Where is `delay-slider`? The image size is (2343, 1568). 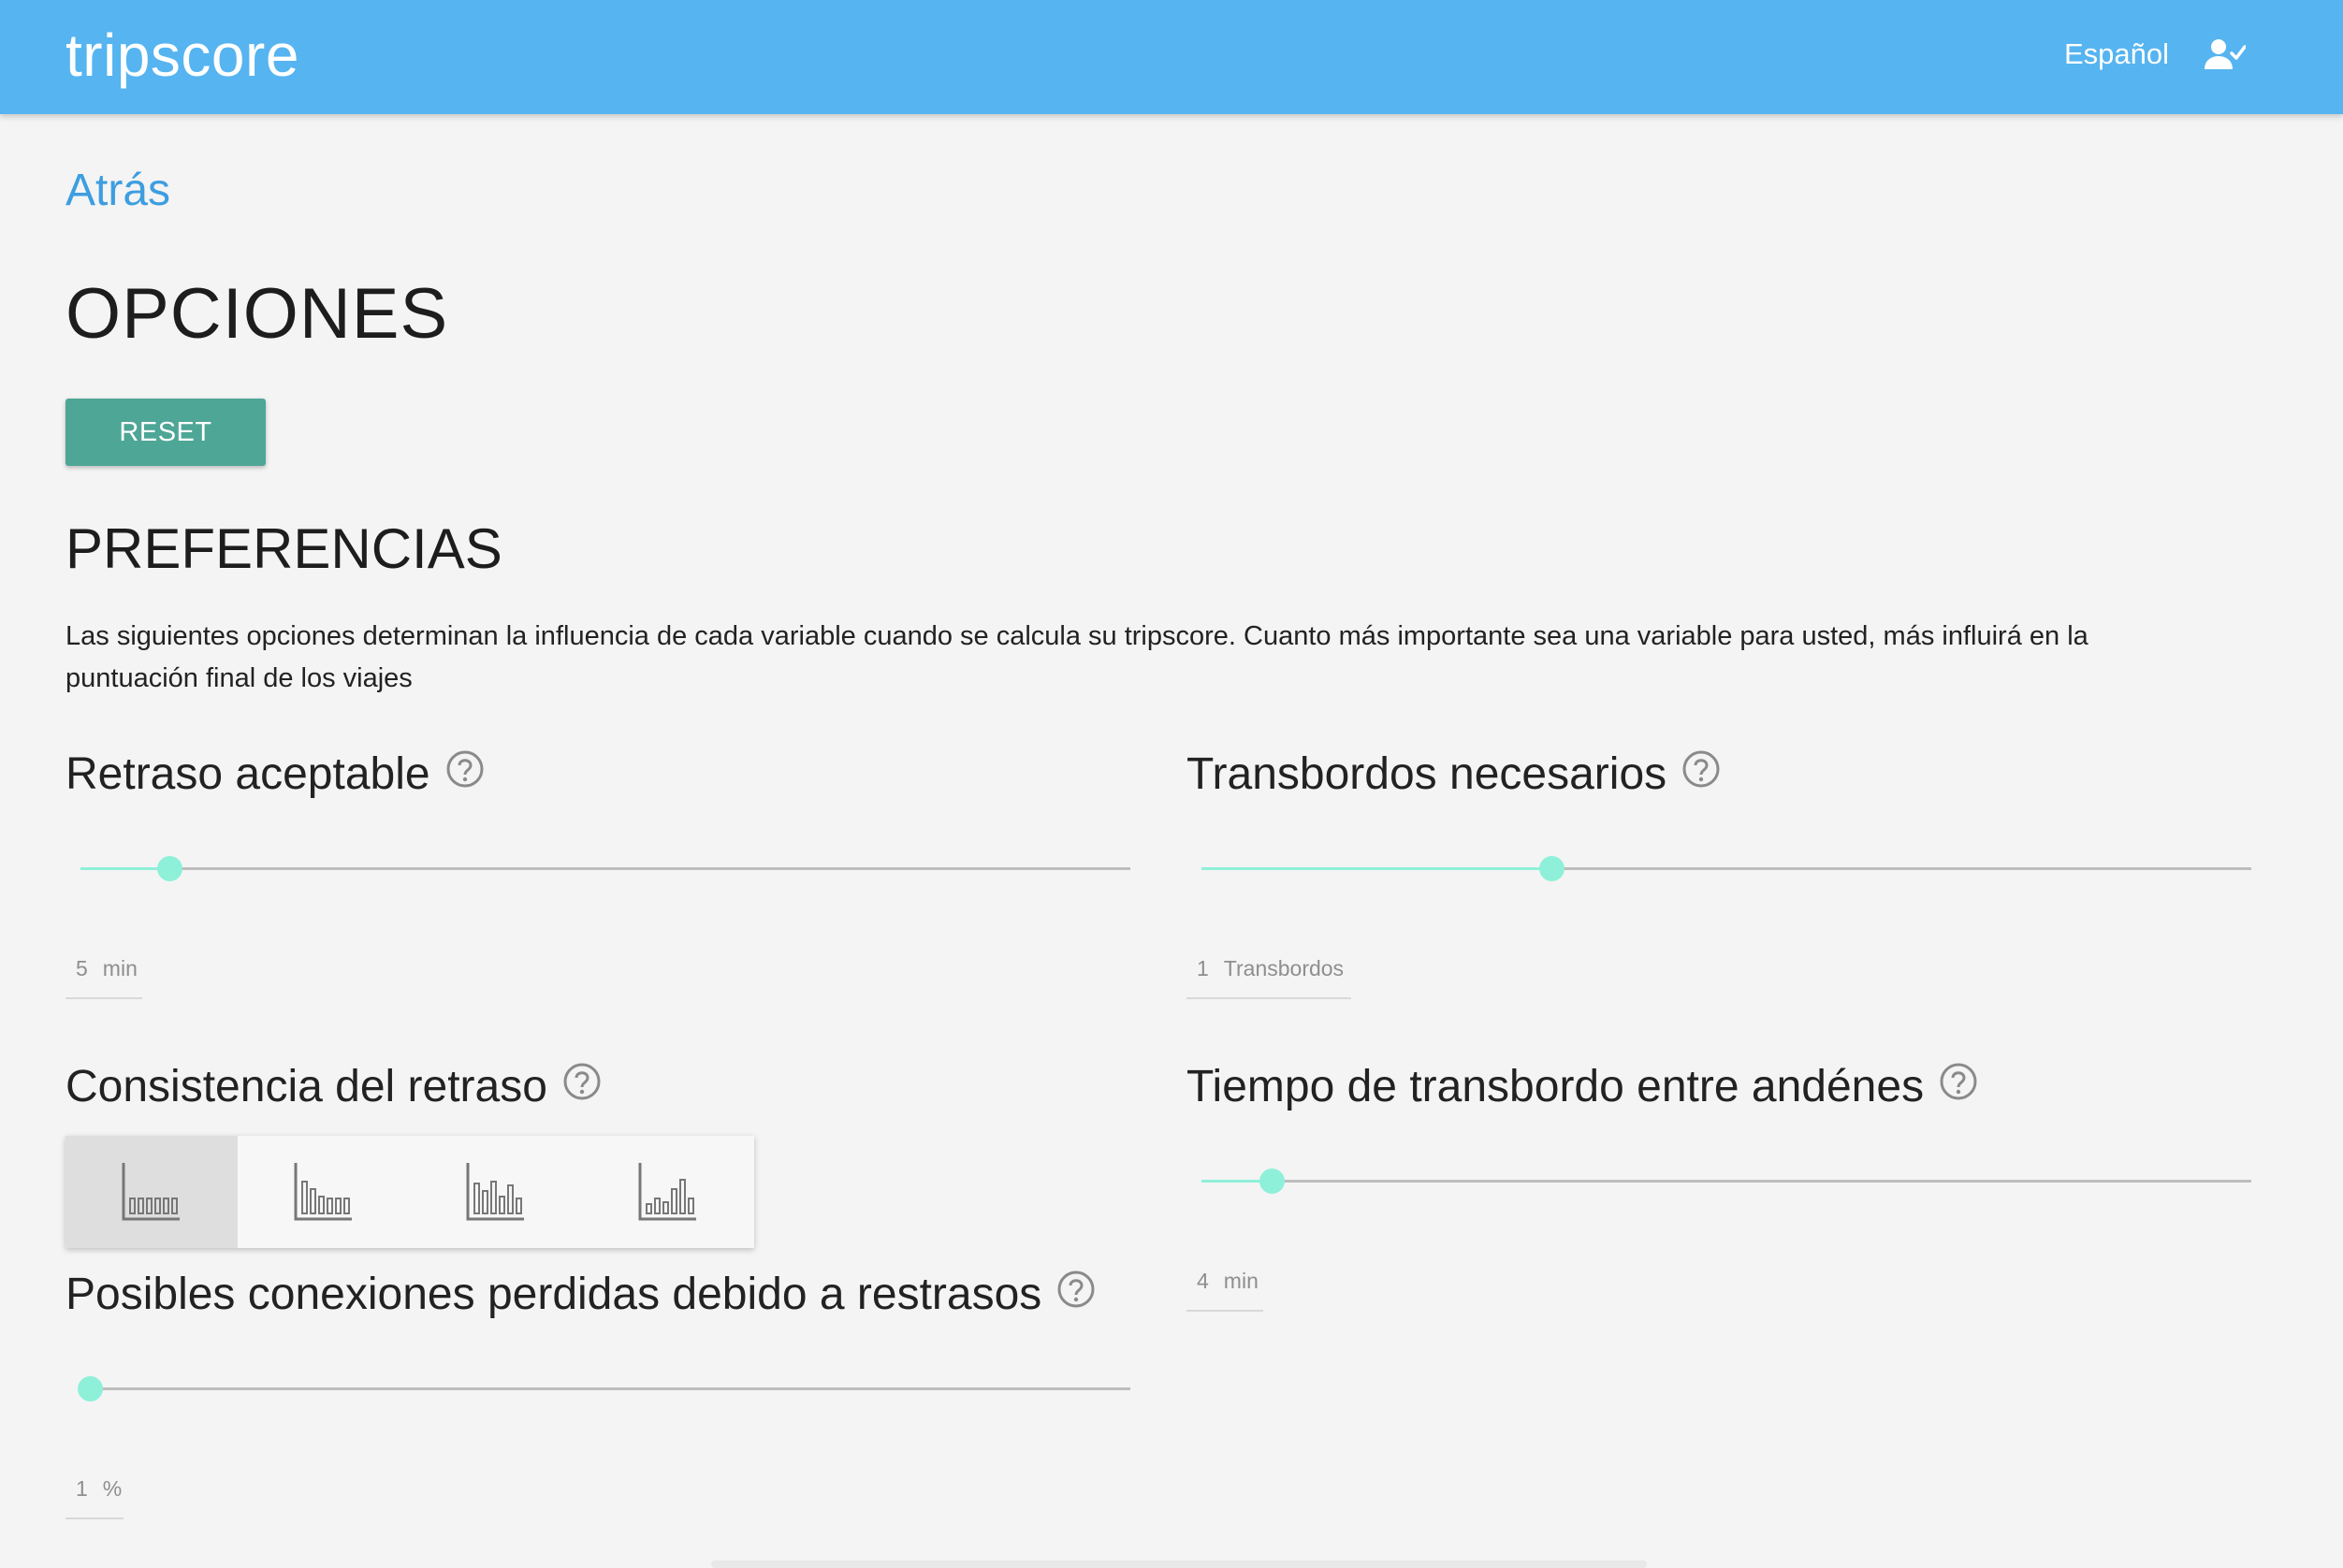
delay-slider is located at coordinates (605, 868).